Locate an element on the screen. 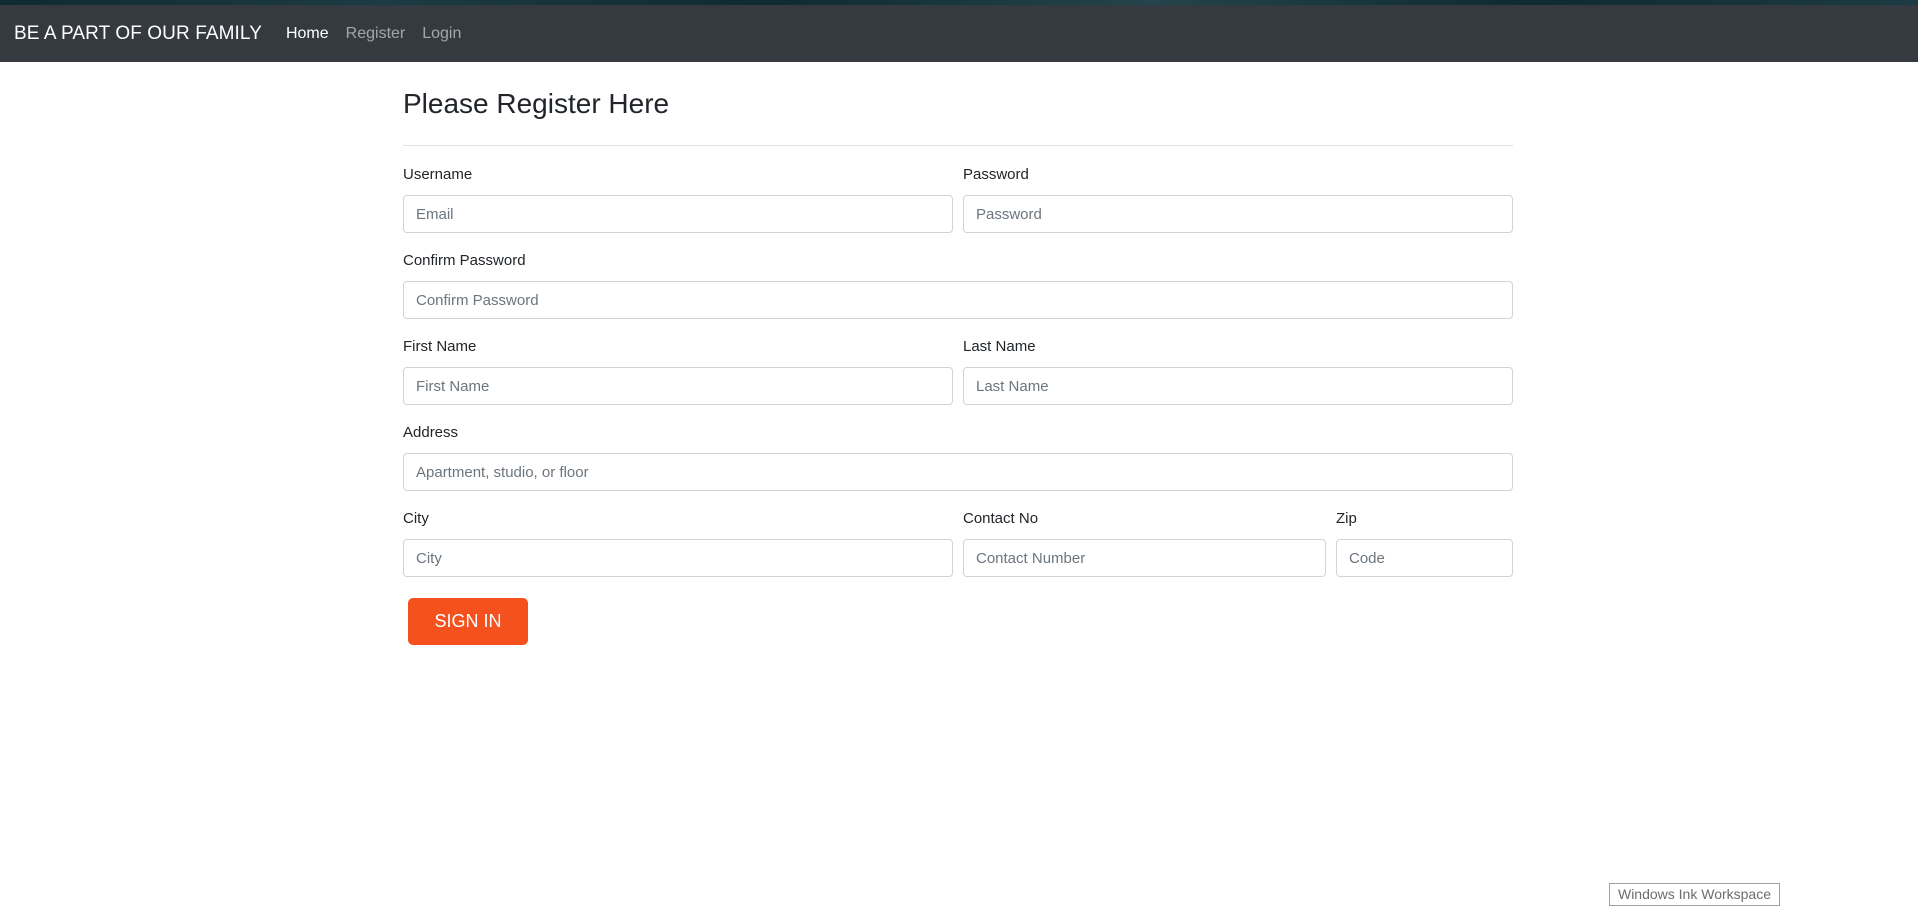 The width and height of the screenshot is (1918, 906). password-label: Password is located at coordinates (996, 174).